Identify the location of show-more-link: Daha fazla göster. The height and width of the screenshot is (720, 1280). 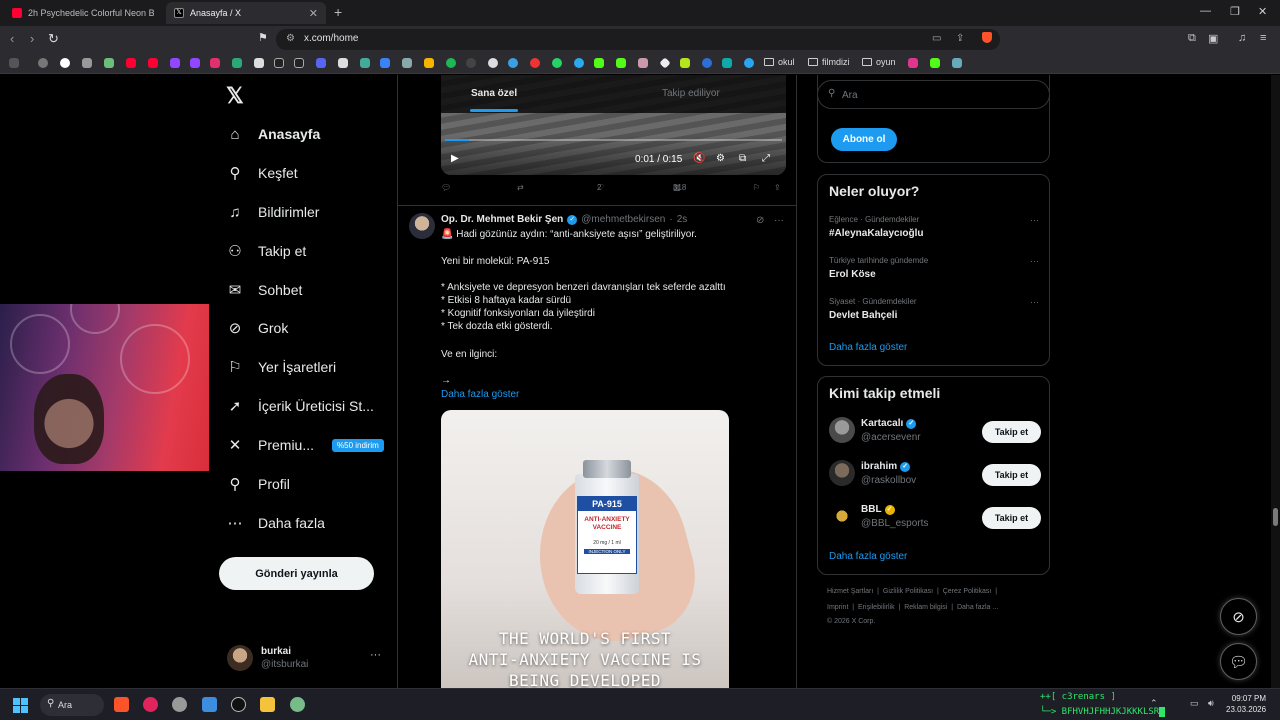
(480, 394).